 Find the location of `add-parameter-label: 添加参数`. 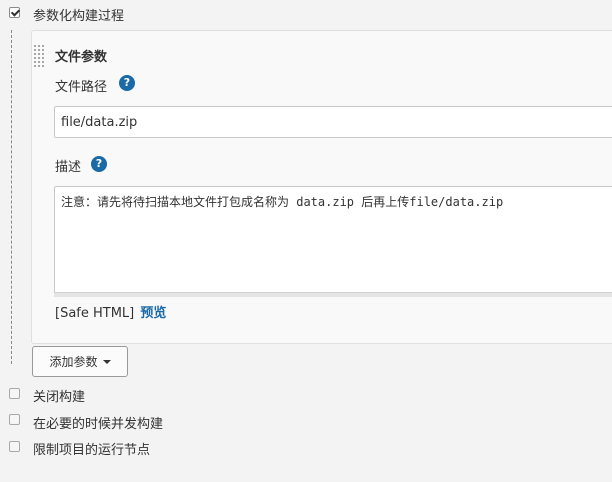

add-parameter-label: 添加参数 is located at coordinates (73, 362).